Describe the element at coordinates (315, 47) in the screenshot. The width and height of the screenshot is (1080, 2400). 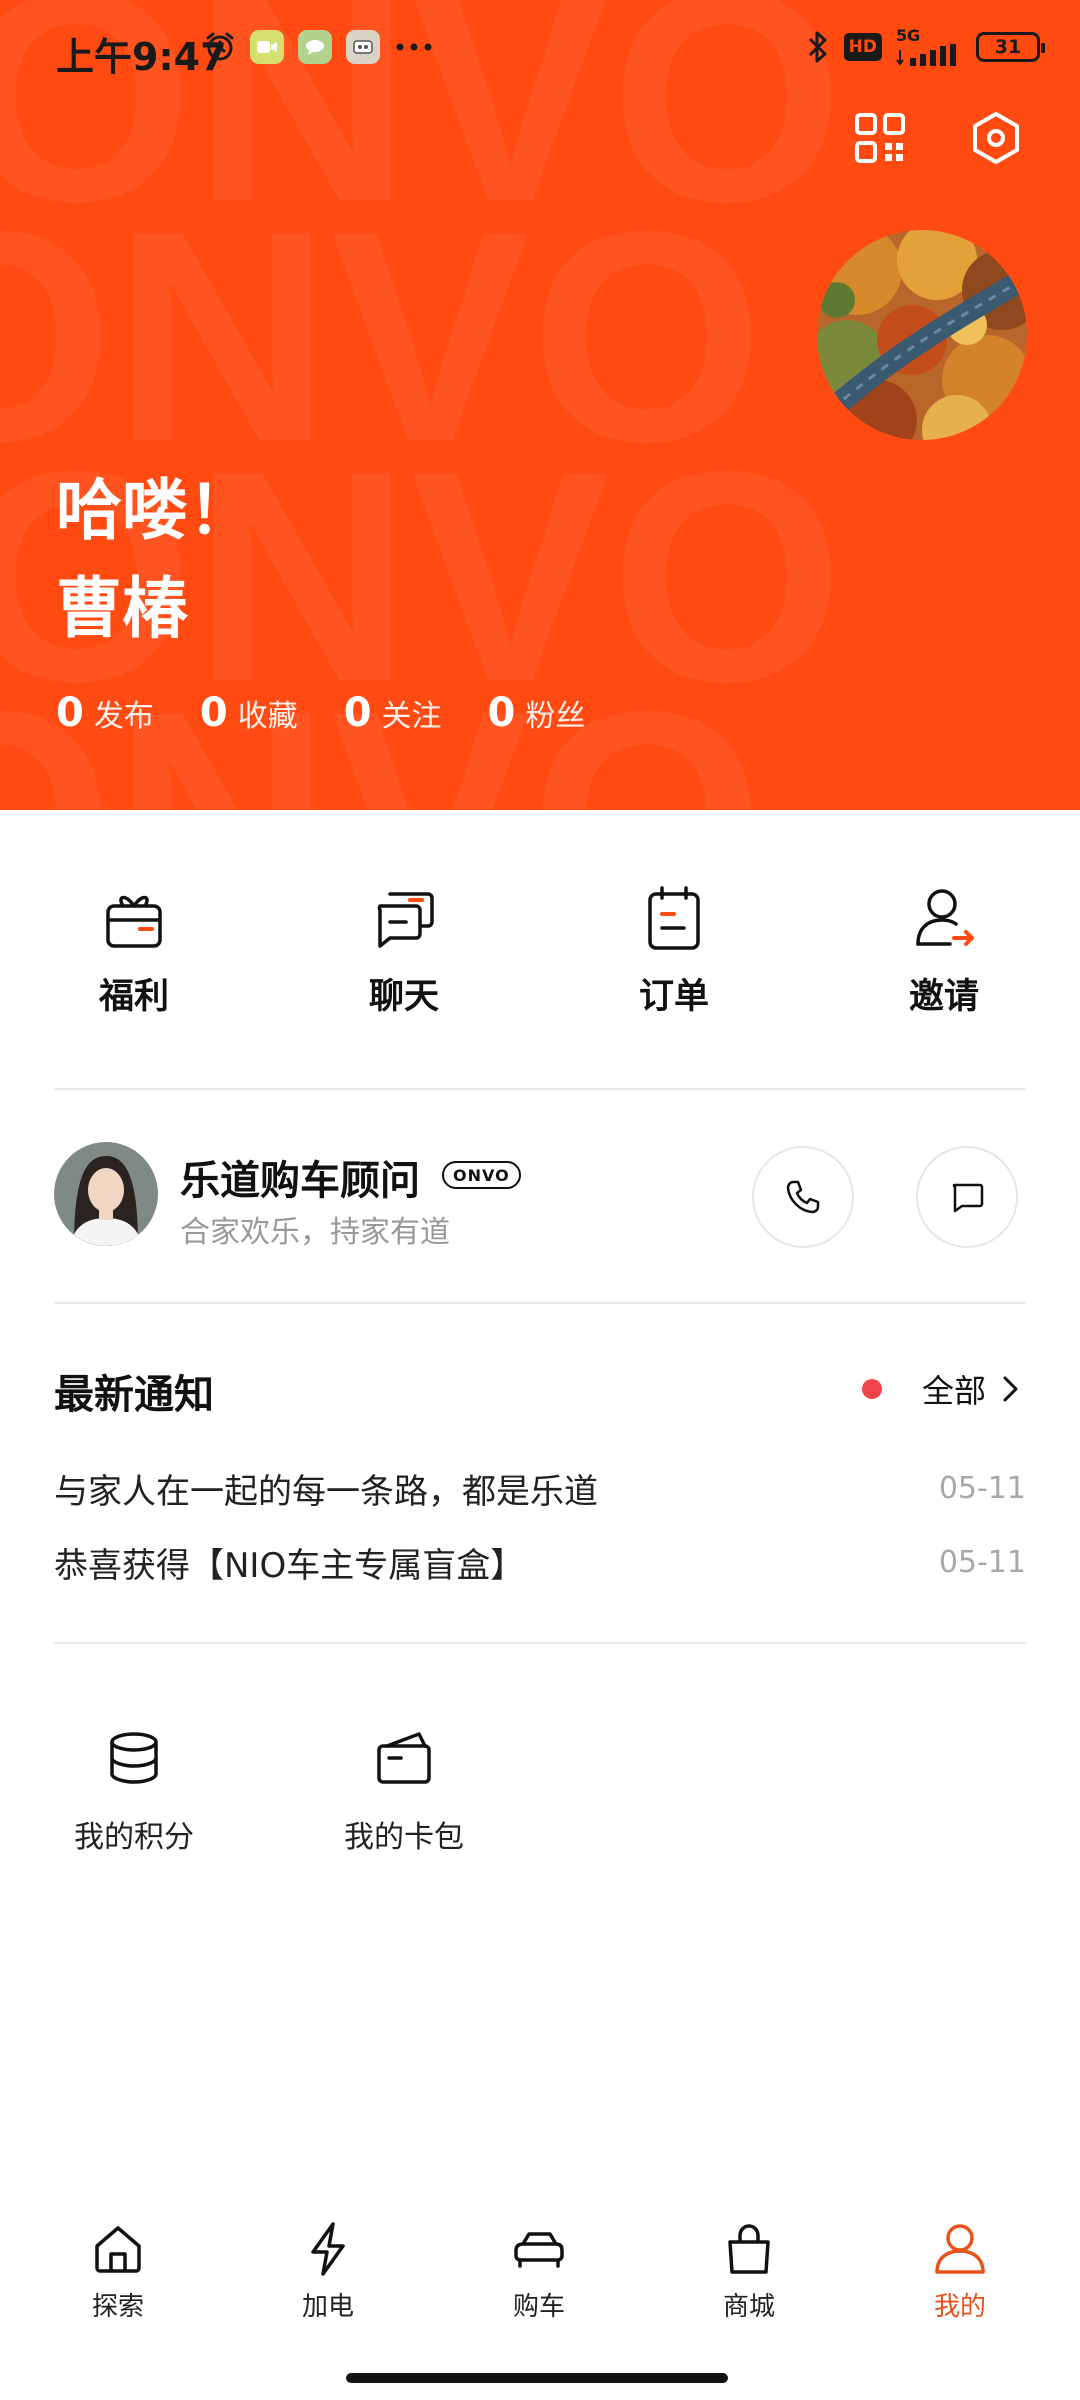
I see `messages-app-icon` at that location.